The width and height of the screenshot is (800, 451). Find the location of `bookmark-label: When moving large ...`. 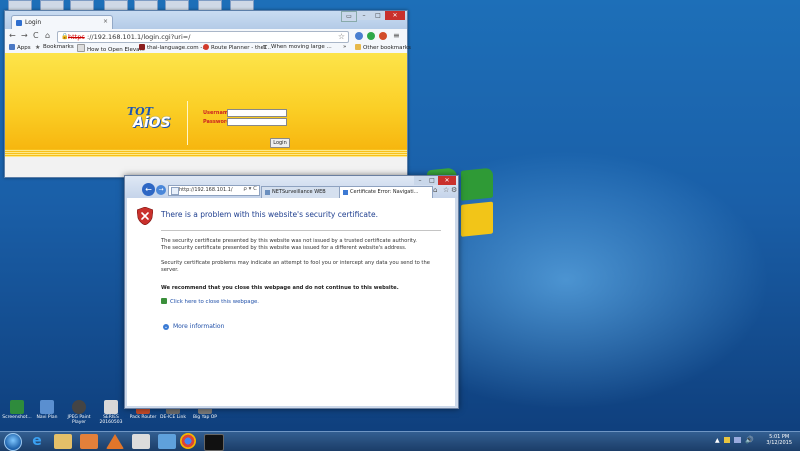

bookmark-label: When moving large ... is located at coordinates (301, 47).